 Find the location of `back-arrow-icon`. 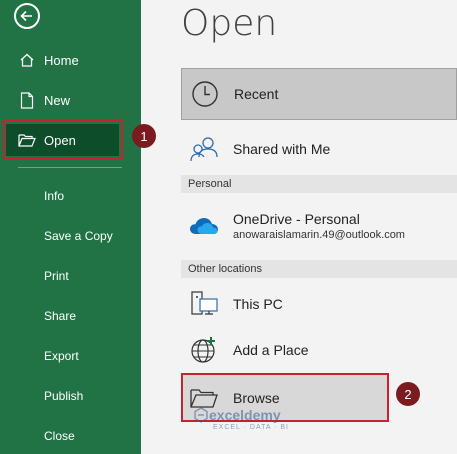

back-arrow-icon is located at coordinates (26, 16).